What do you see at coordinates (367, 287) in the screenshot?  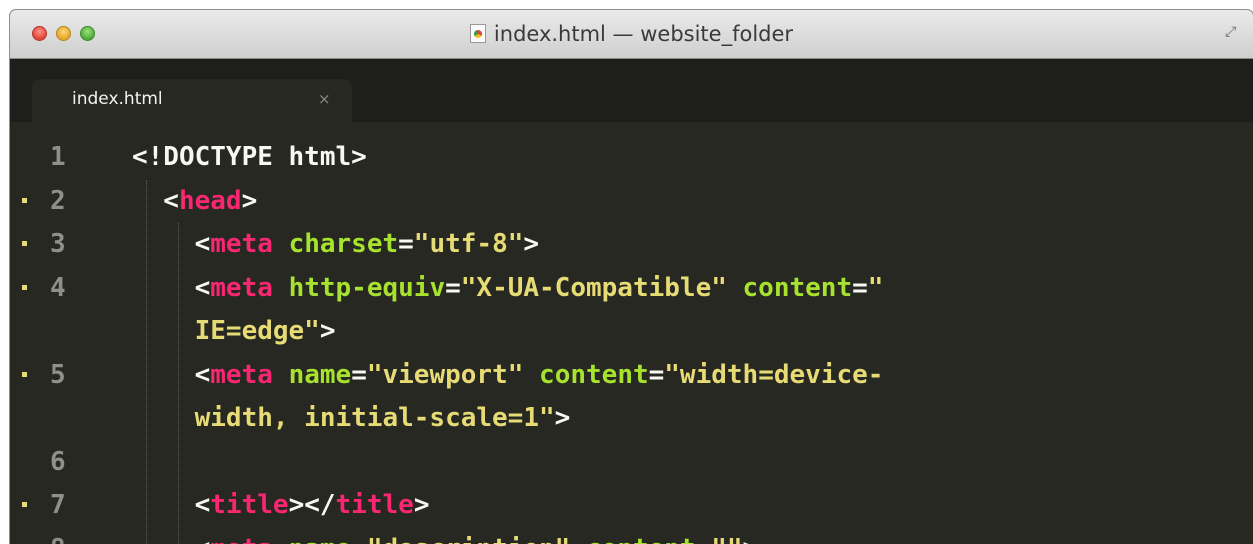 I see `code-token: http-equiv` at bounding box center [367, 287].